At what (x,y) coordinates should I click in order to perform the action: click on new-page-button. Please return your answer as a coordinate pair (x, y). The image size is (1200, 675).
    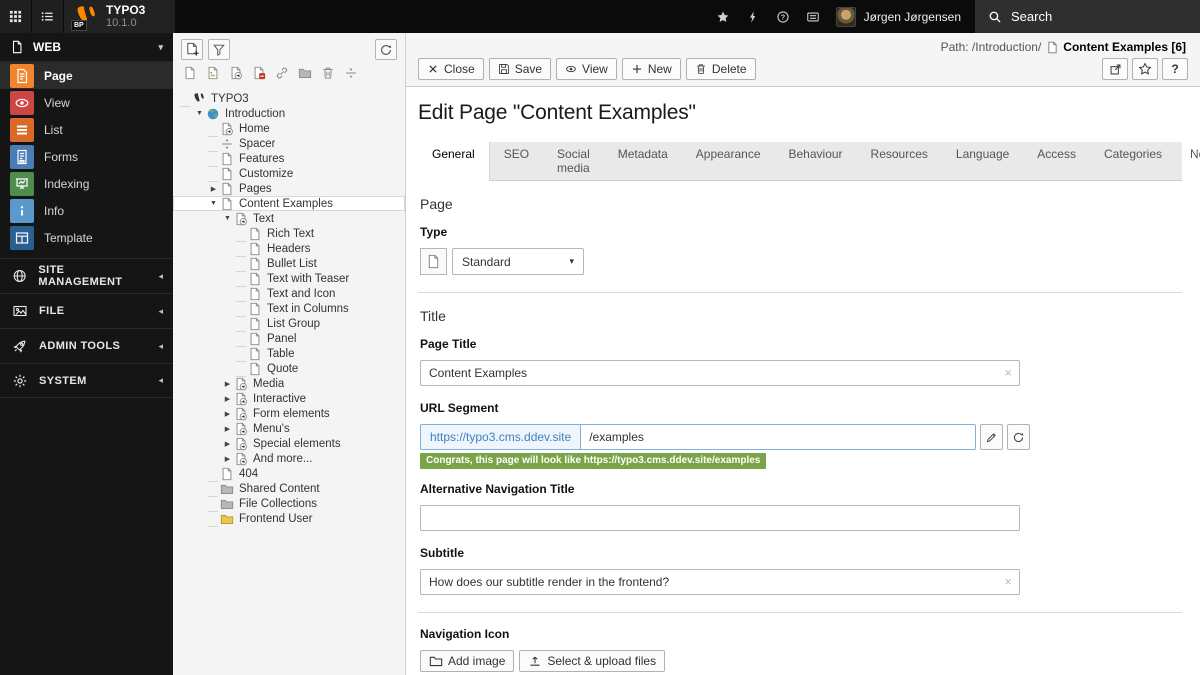
    Looking at the image, I should click on (192, 49).